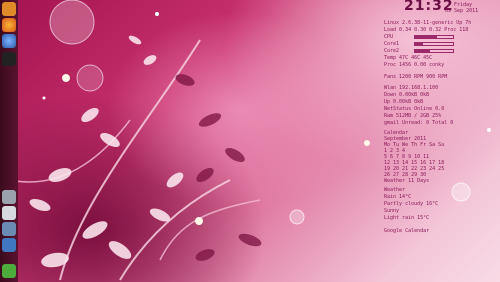 Image resolution: width=500 pixels, height=282 pixels. I want to click on conky-line: gmail Unread: 0 Total 0, so click(419, 123).